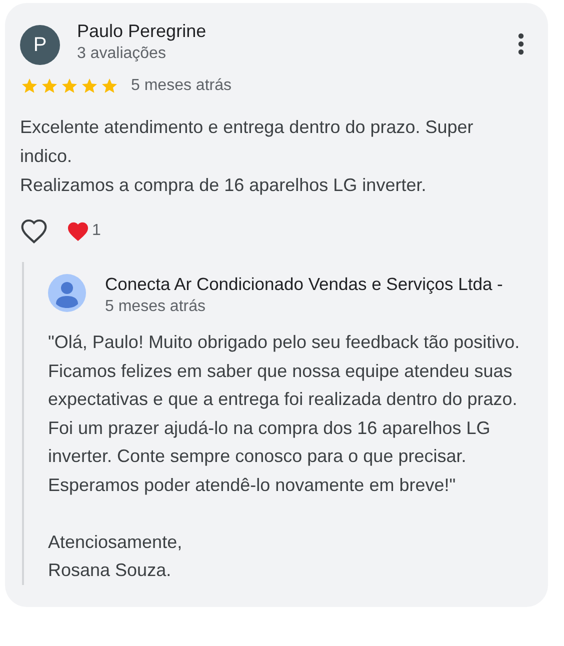 The image size is (564, 646). Describe the element at coordinates (122, 54) in the screenshot. I see `review-count: 3 avaliações` at that location.